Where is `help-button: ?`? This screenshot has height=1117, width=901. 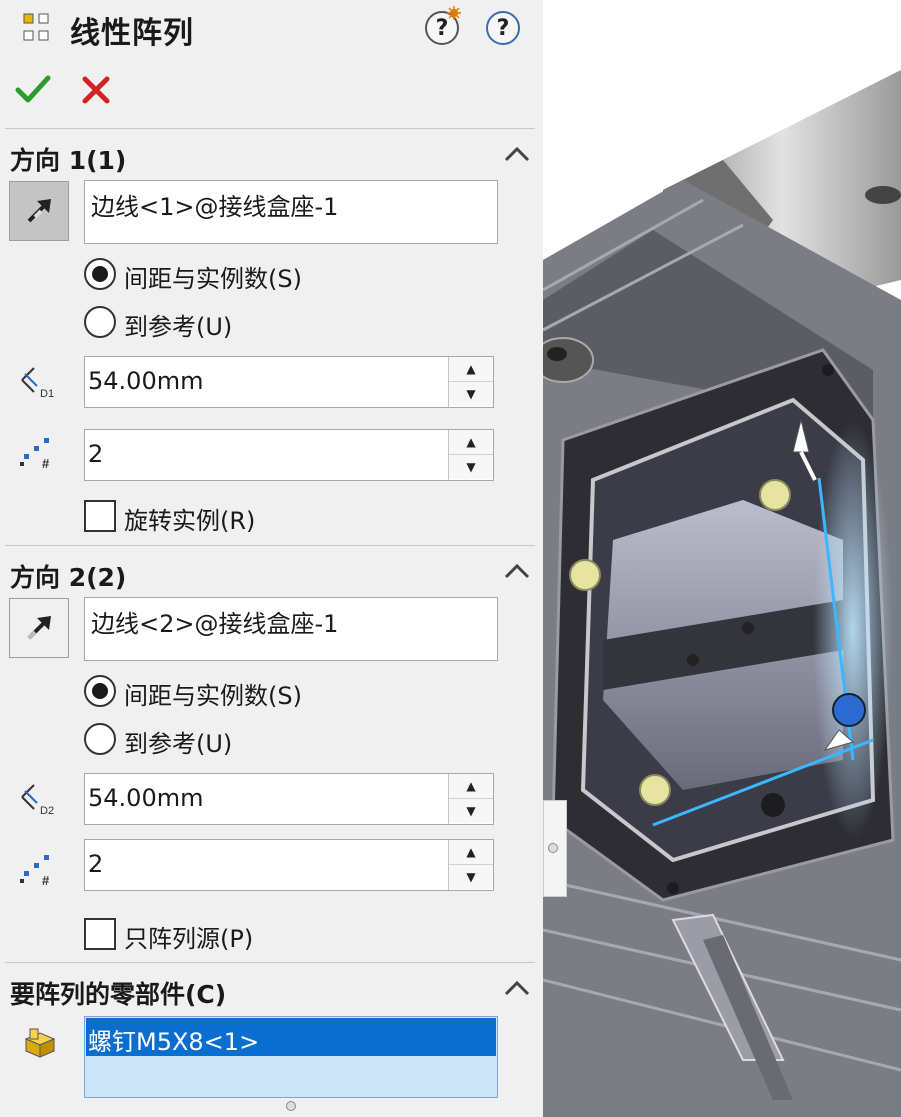 help-button: ? is located at coordinates (503, 28).